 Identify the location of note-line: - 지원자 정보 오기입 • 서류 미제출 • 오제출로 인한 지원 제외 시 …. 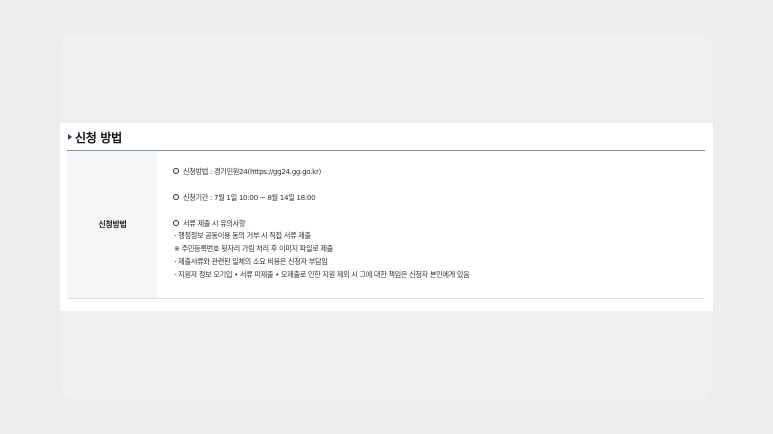
(322, 274).